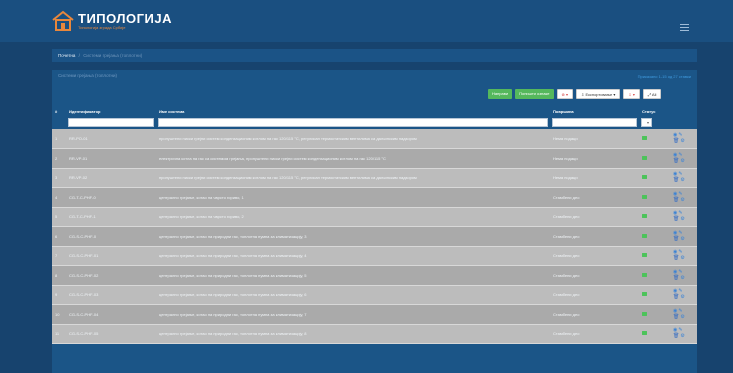 The image size is (733, 373). I want to click on row-identifier: CG-S-C-PHF-05, so click(111, 334).